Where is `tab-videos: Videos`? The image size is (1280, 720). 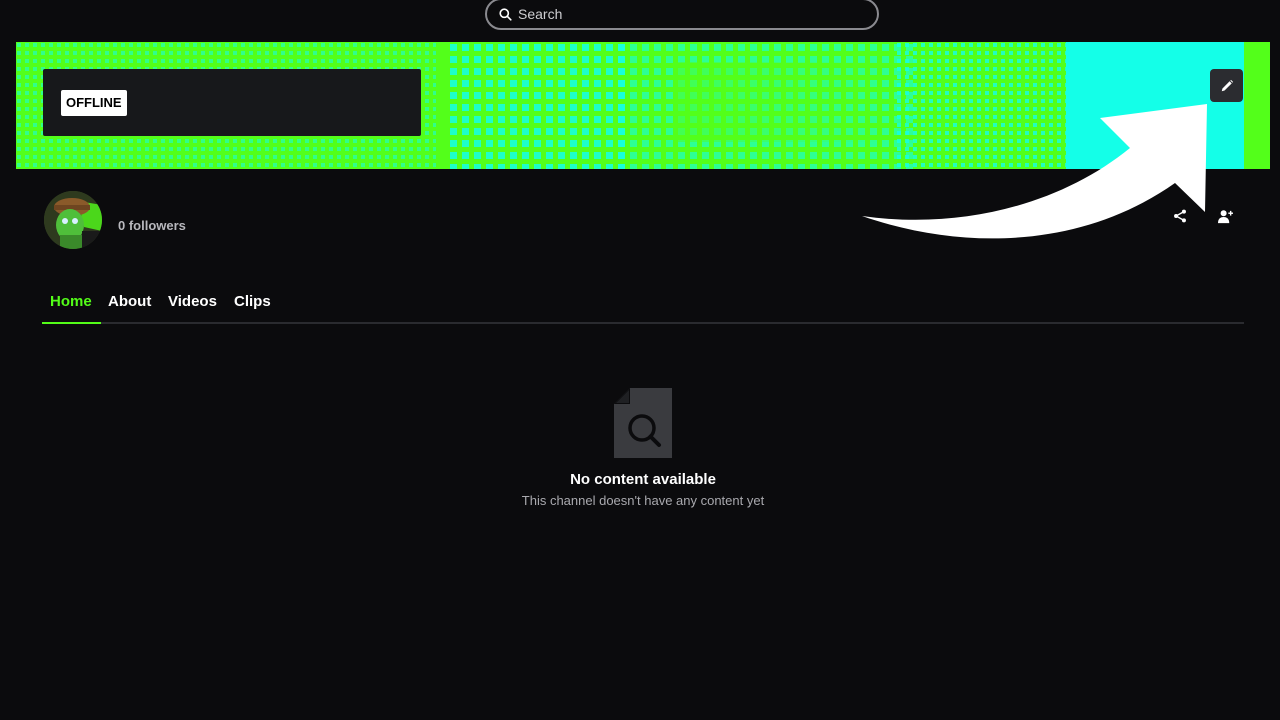 tab-videos: Videos is located at coordinates (192, 301).